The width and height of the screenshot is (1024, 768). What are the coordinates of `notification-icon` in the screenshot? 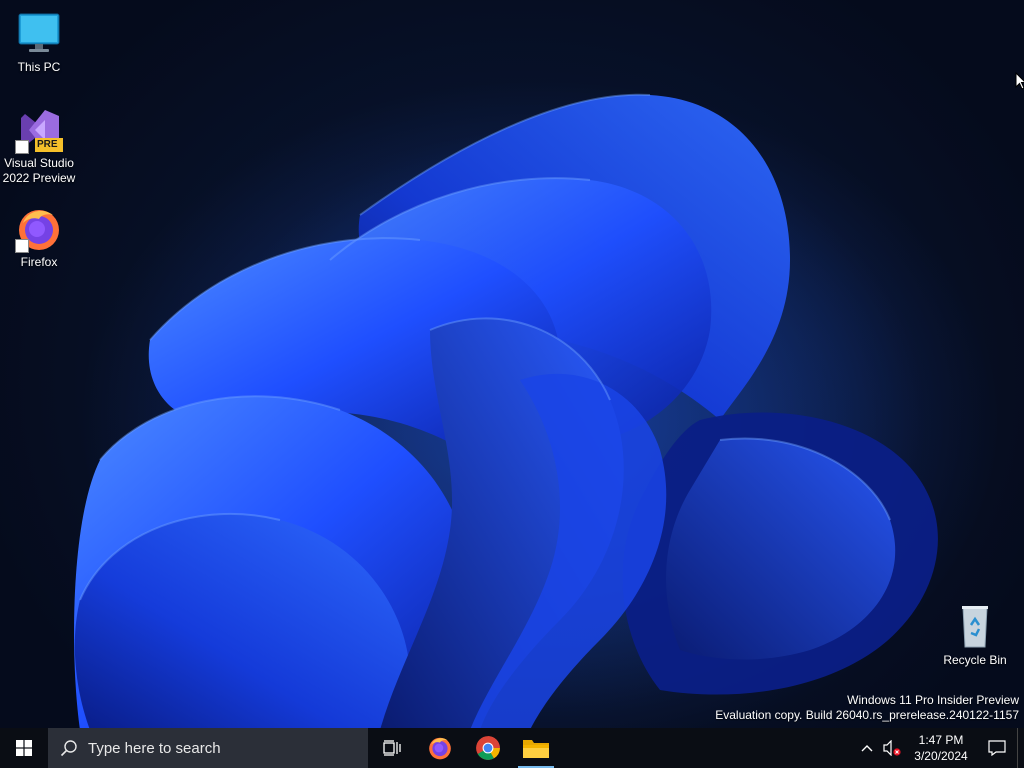 It's located at (997, 748).